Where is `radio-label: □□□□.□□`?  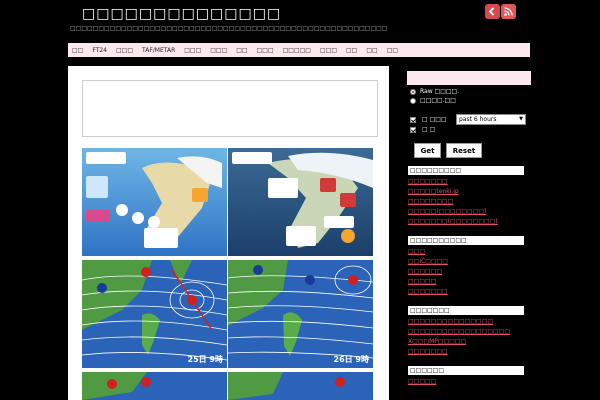 radio-label: □□□□.□□ is located at coordinates (438, 100).